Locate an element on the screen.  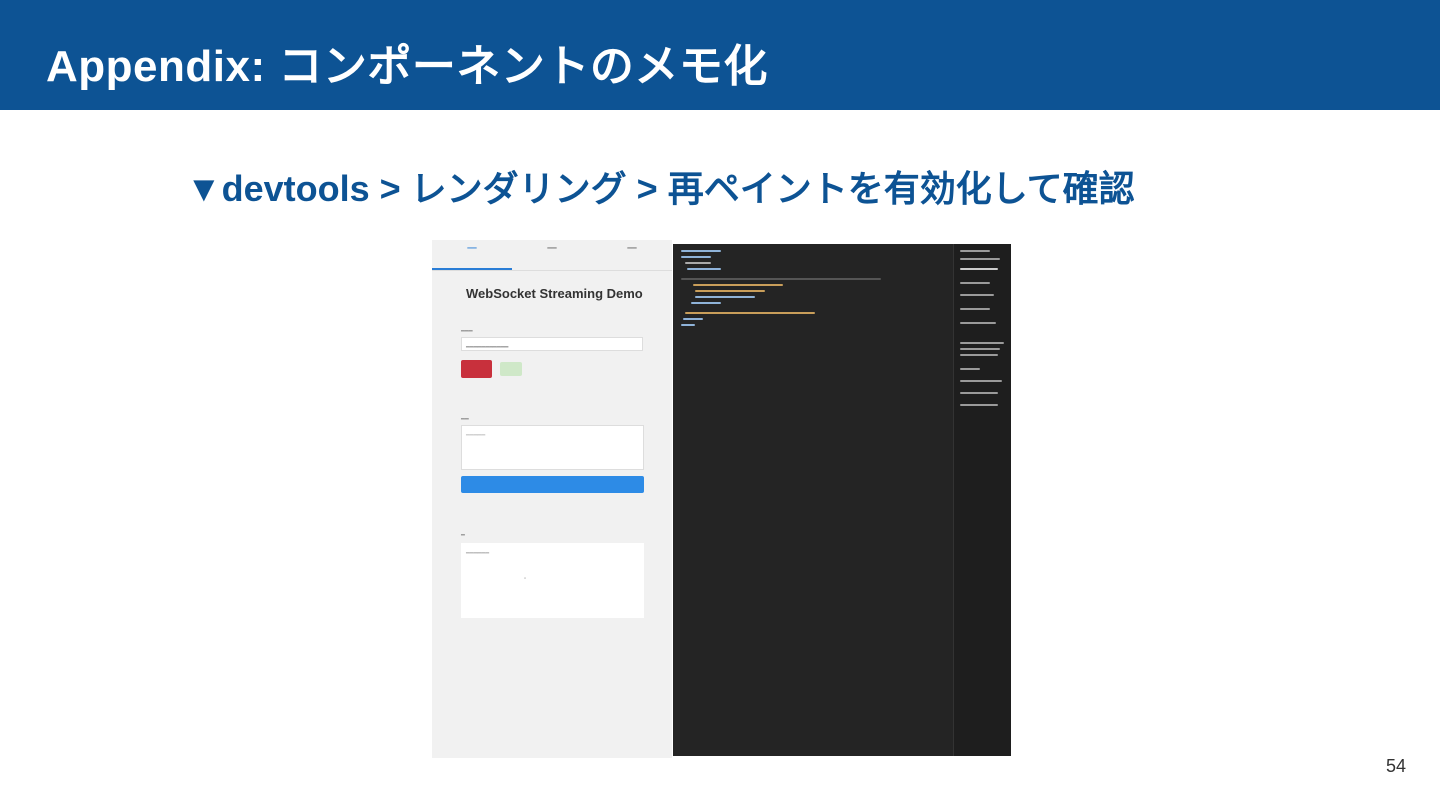
result-label: ▁ is located at coordinates (463, 533).